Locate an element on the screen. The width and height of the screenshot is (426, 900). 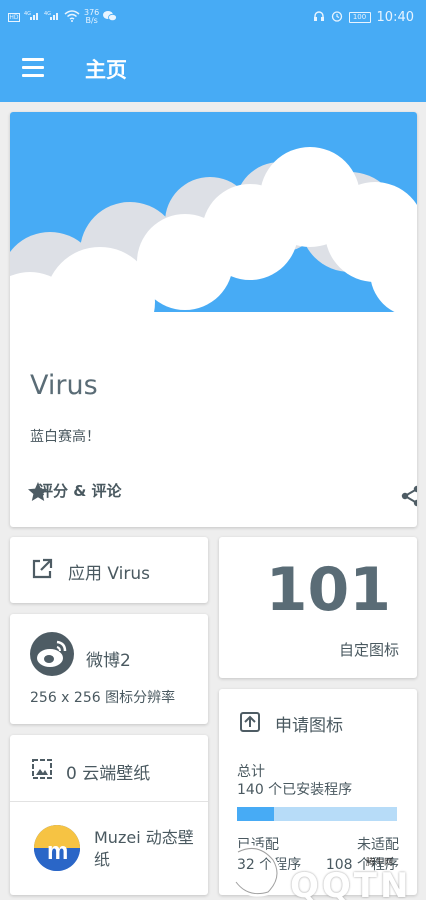
svg-text: m is located at coordinates (57, 851).